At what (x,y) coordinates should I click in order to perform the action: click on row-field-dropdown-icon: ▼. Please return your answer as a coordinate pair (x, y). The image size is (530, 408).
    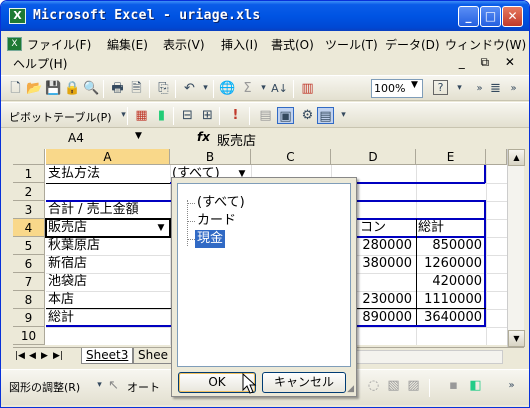
    Looking at the image, I should click on (161, 228).